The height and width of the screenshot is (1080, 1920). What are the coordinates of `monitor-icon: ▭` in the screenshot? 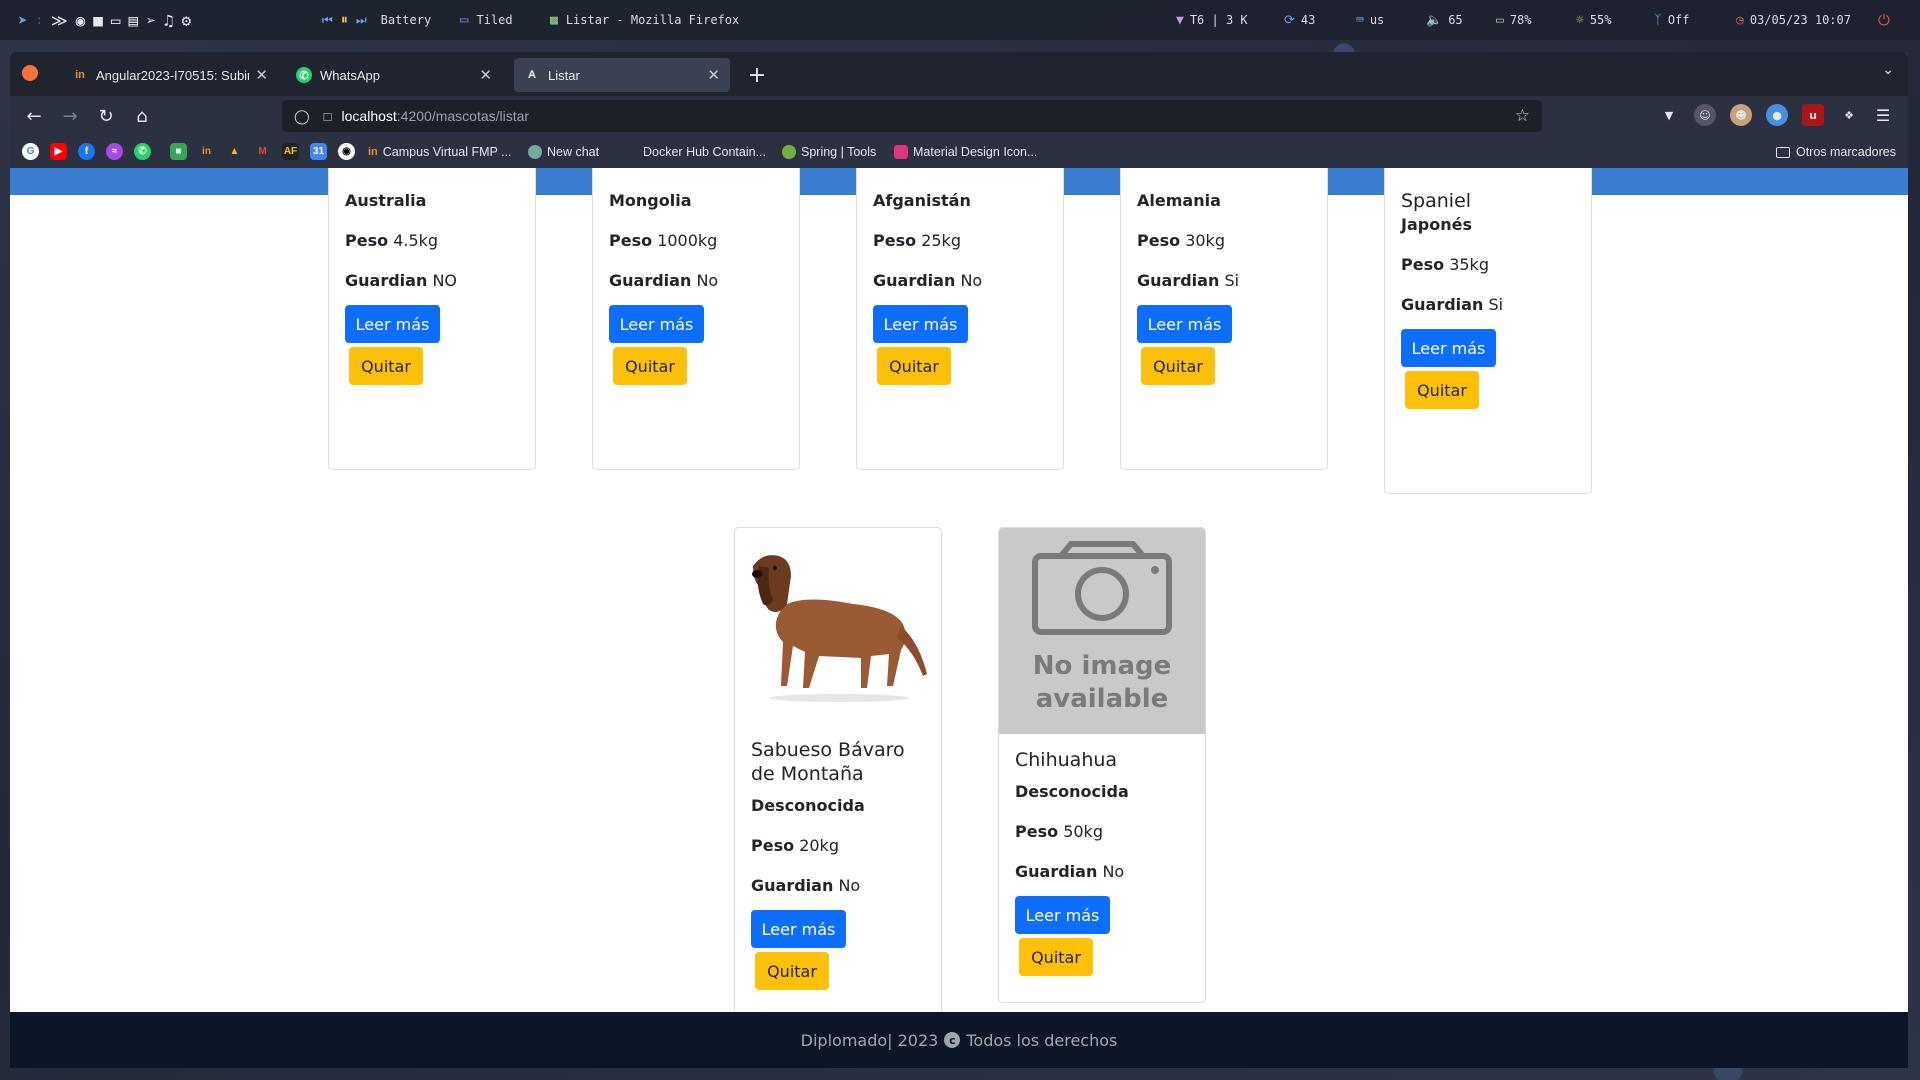 It's located at (116, 20).